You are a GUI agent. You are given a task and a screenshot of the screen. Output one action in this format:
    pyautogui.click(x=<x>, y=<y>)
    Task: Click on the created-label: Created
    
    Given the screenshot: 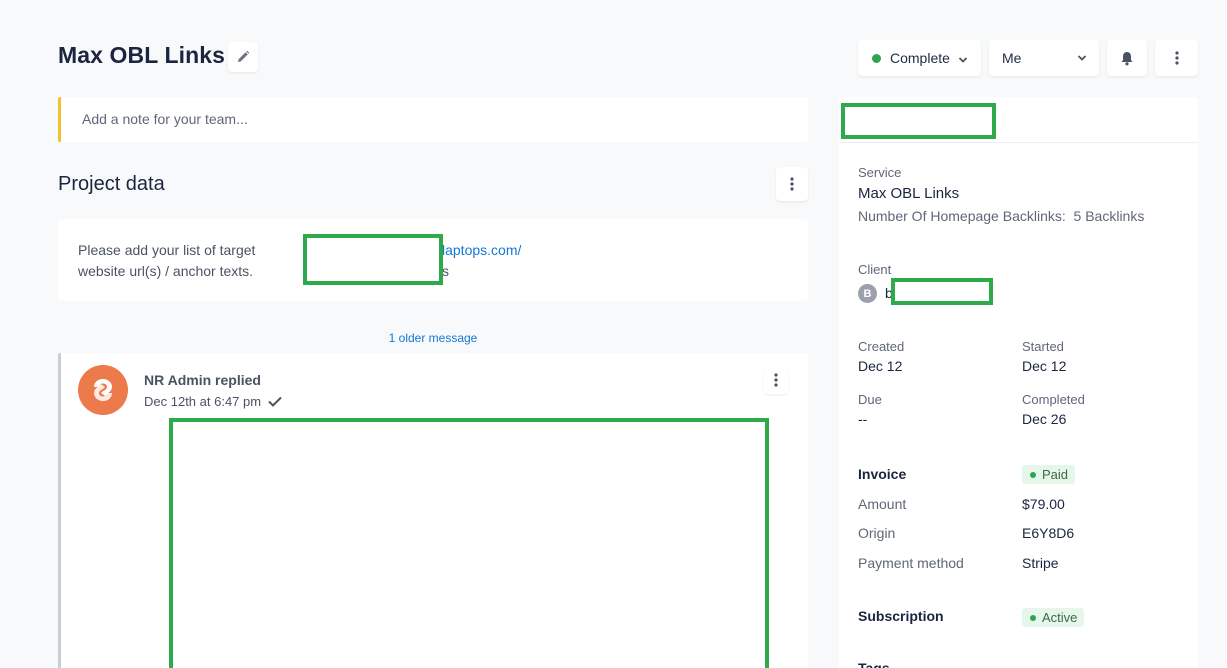 What is the action you would take?
    pyautogui.click(x=881, y=346)
    